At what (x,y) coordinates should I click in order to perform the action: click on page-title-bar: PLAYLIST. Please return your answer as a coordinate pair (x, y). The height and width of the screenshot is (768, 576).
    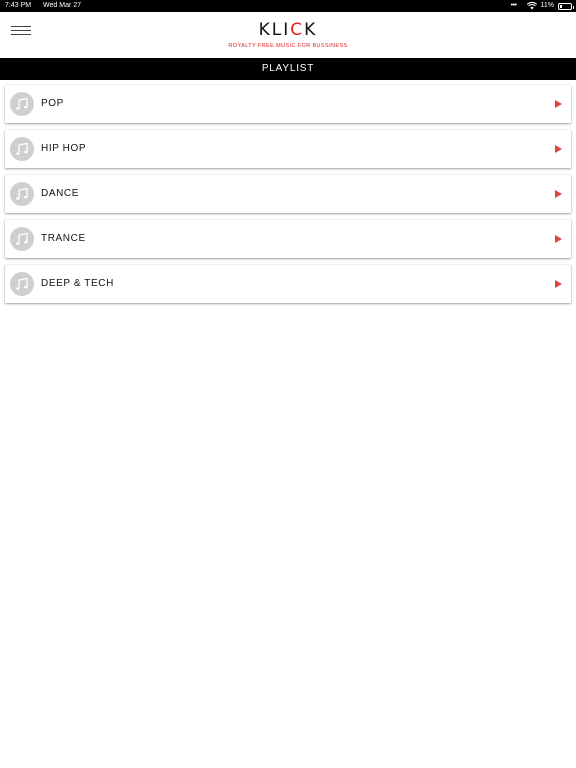
    Looking at the image, I should click on (288, 69).